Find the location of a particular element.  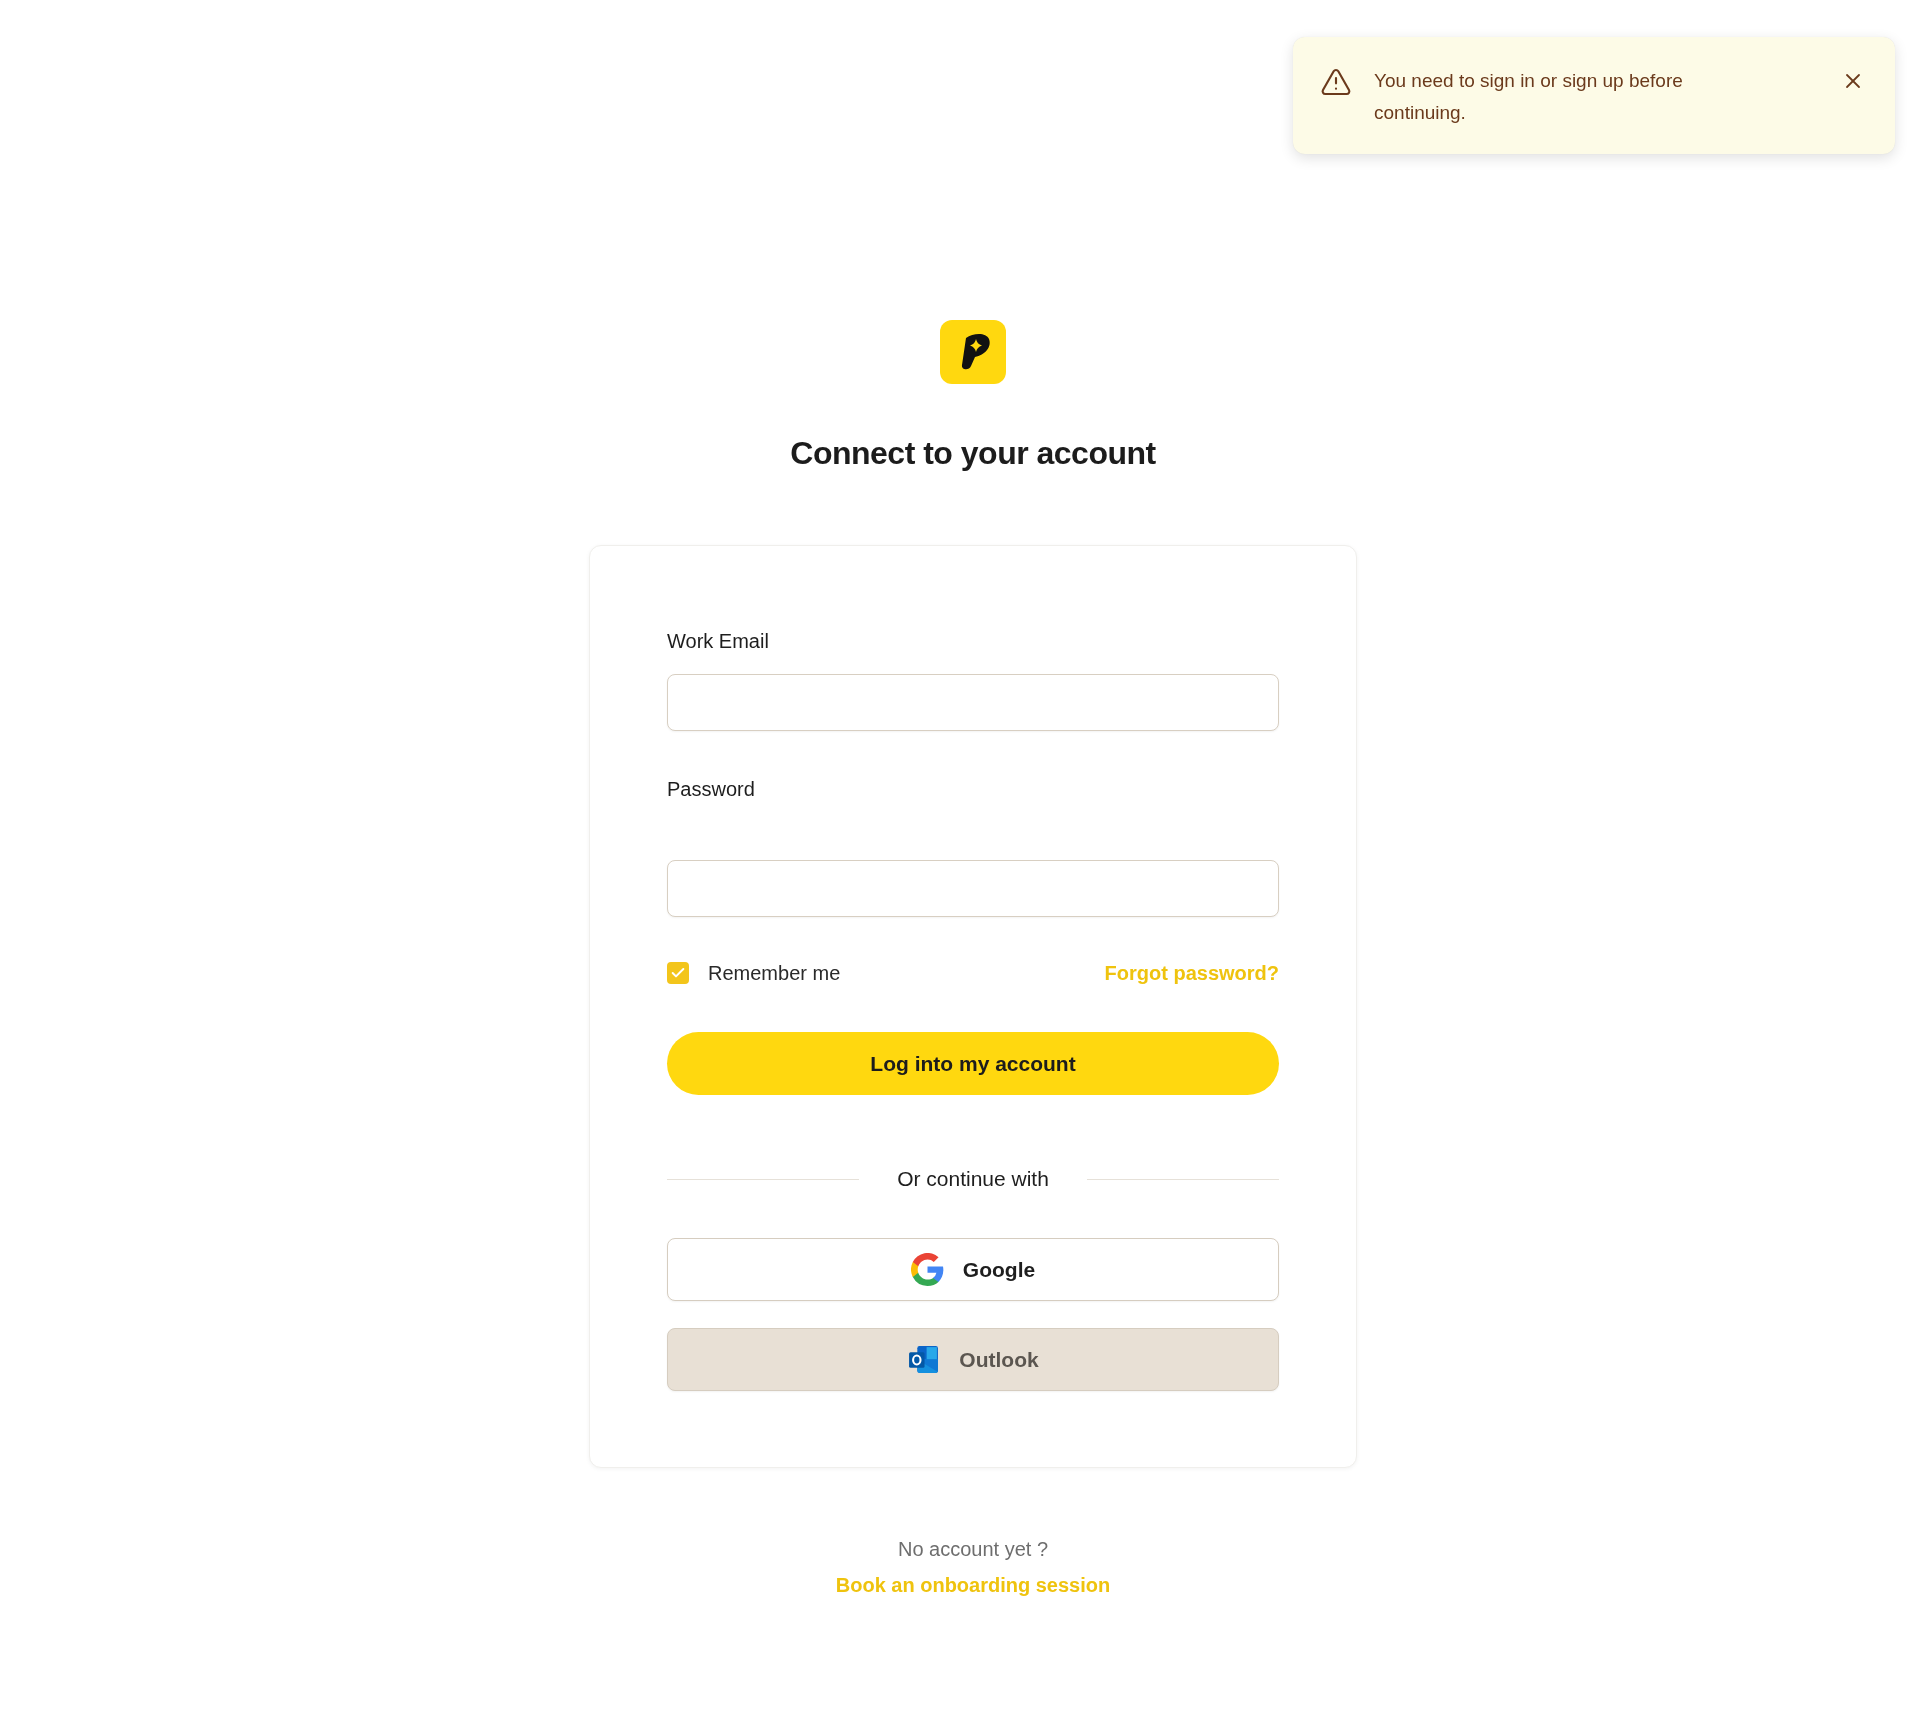

logo-icon is located at coordinates (973, 352).